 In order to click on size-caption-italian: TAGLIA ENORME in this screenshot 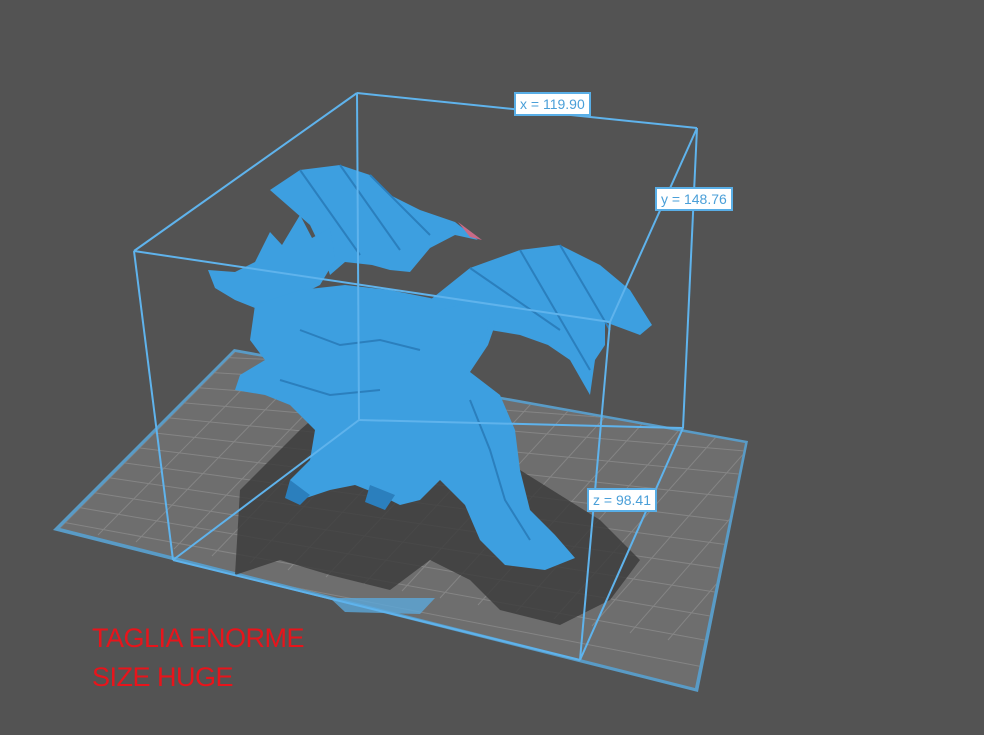, I will do `click(198, 638)`.